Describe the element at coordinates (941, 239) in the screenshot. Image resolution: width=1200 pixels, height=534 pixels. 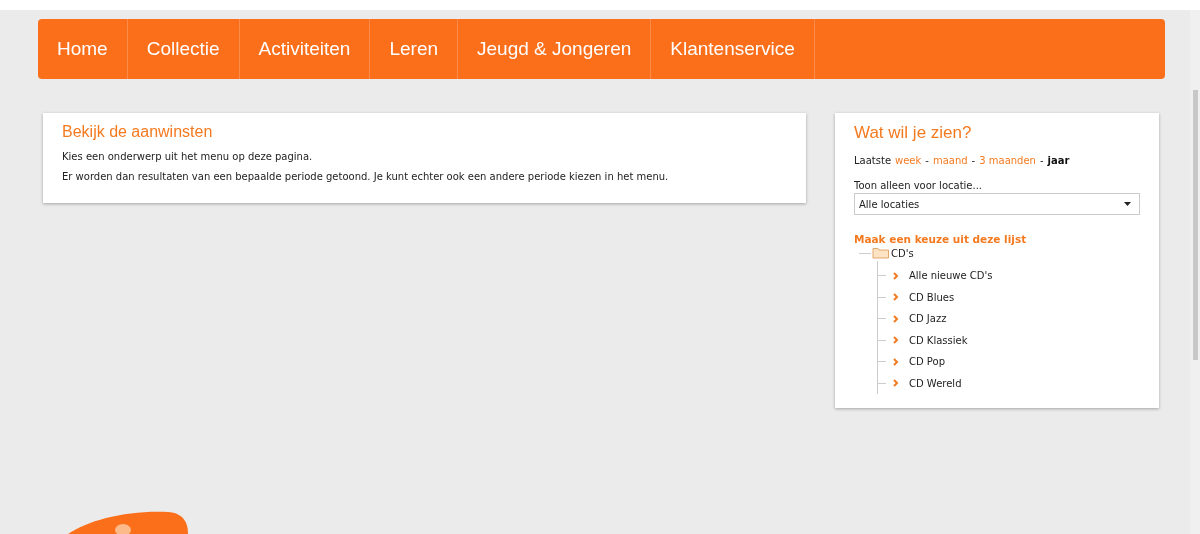
I see `list-heading: Maak een keuze uit deze lijst` at that location.